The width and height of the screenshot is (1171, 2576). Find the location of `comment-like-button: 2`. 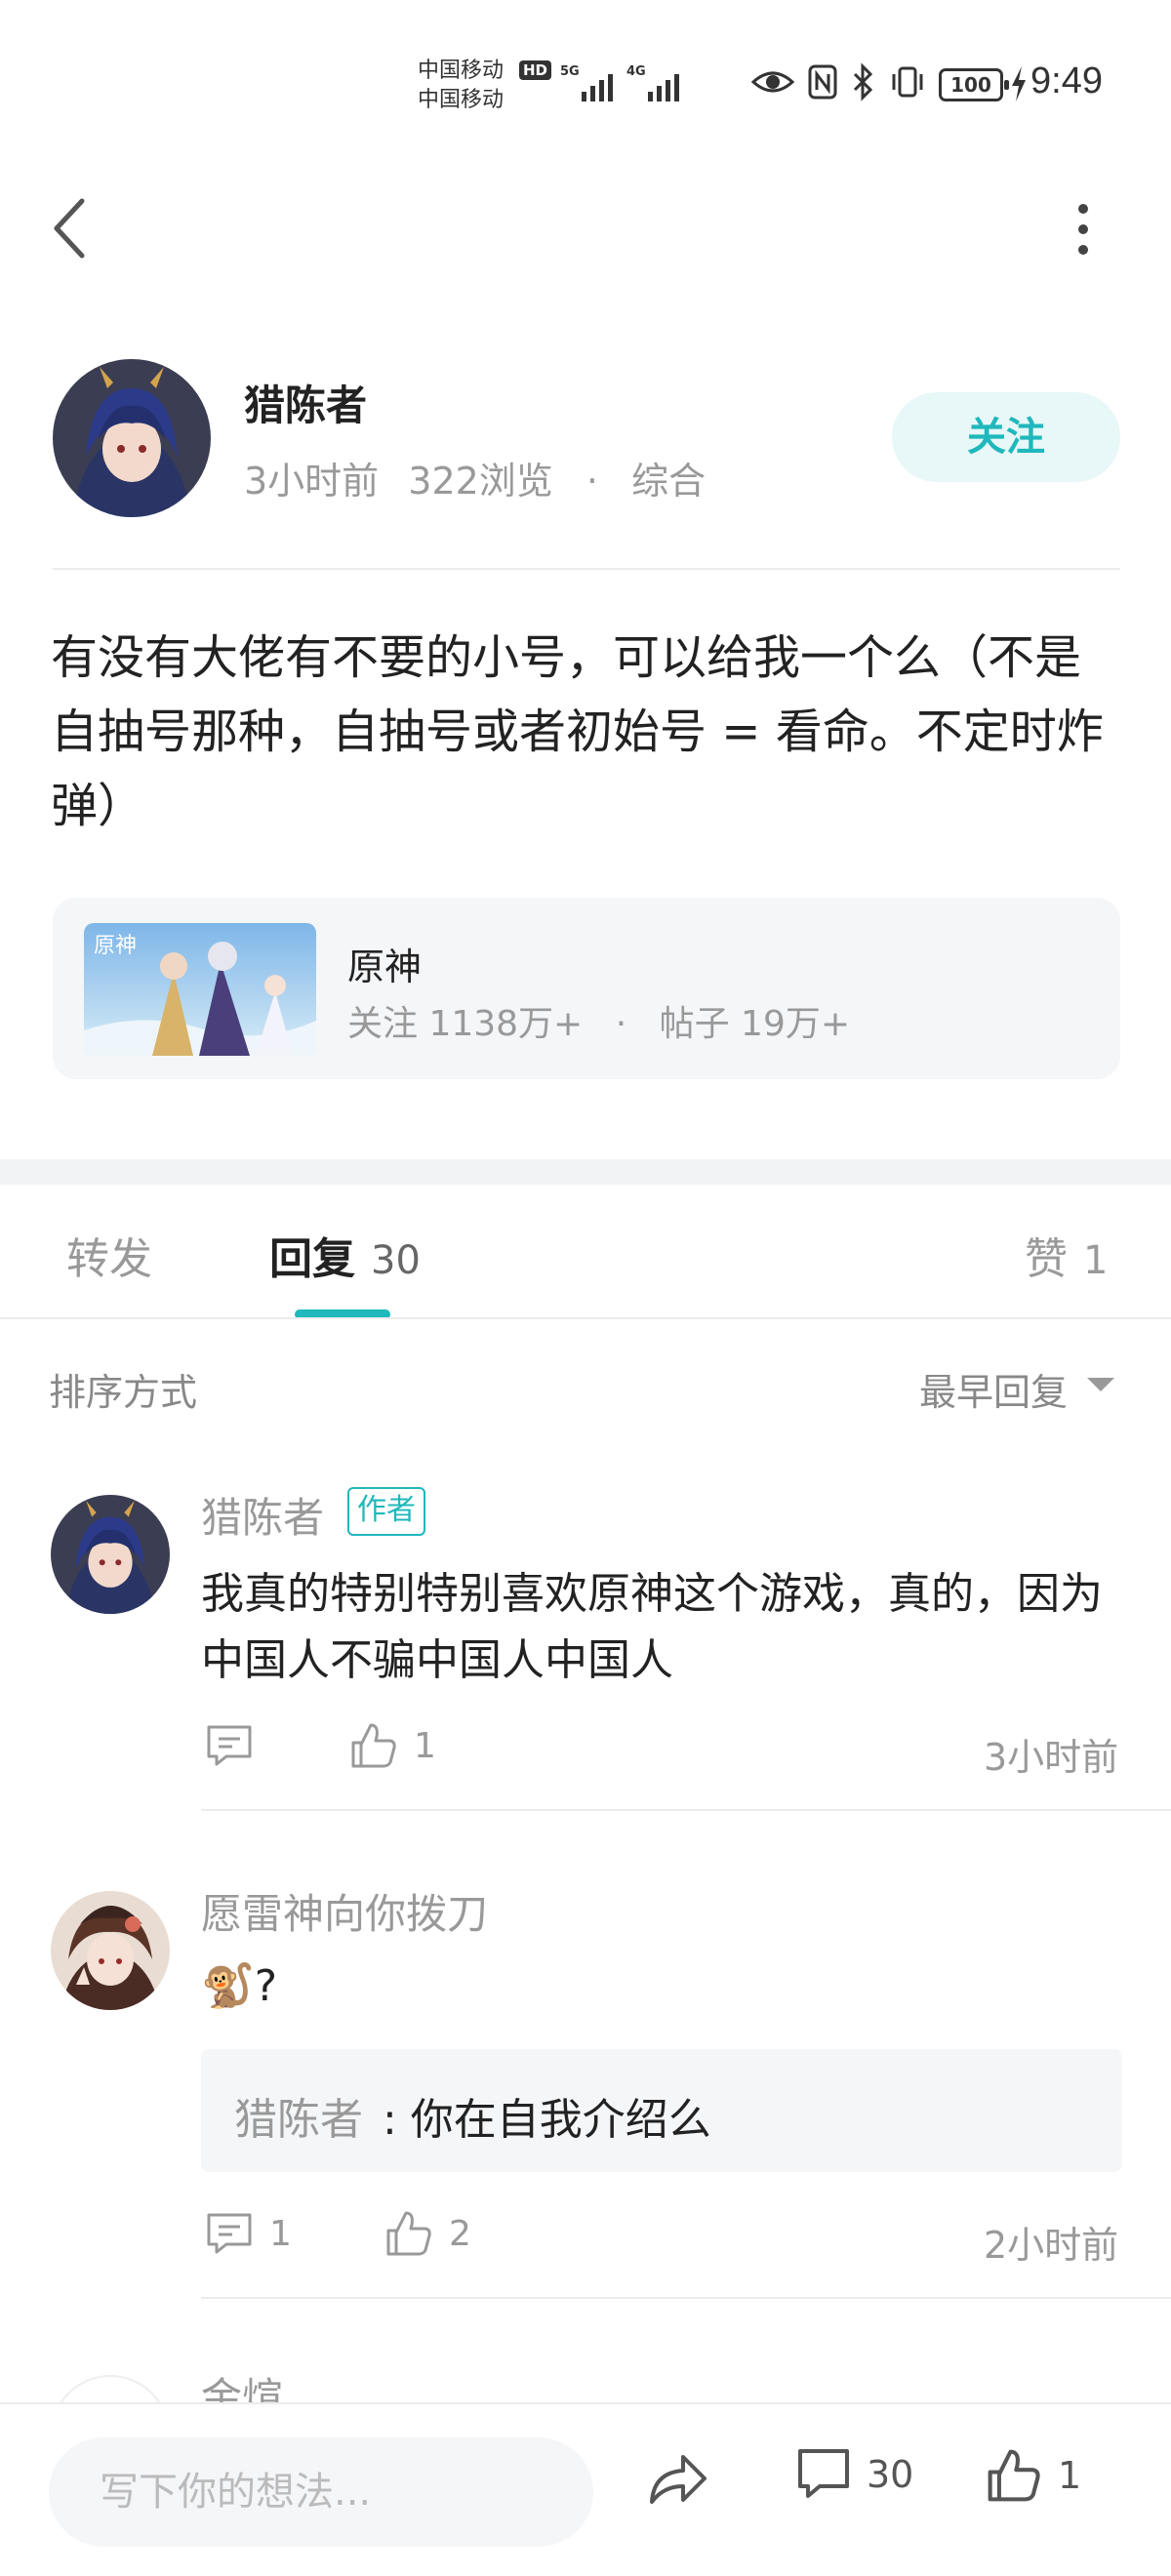

comment-like-button: 2 is located at coordinates (427, 2233).